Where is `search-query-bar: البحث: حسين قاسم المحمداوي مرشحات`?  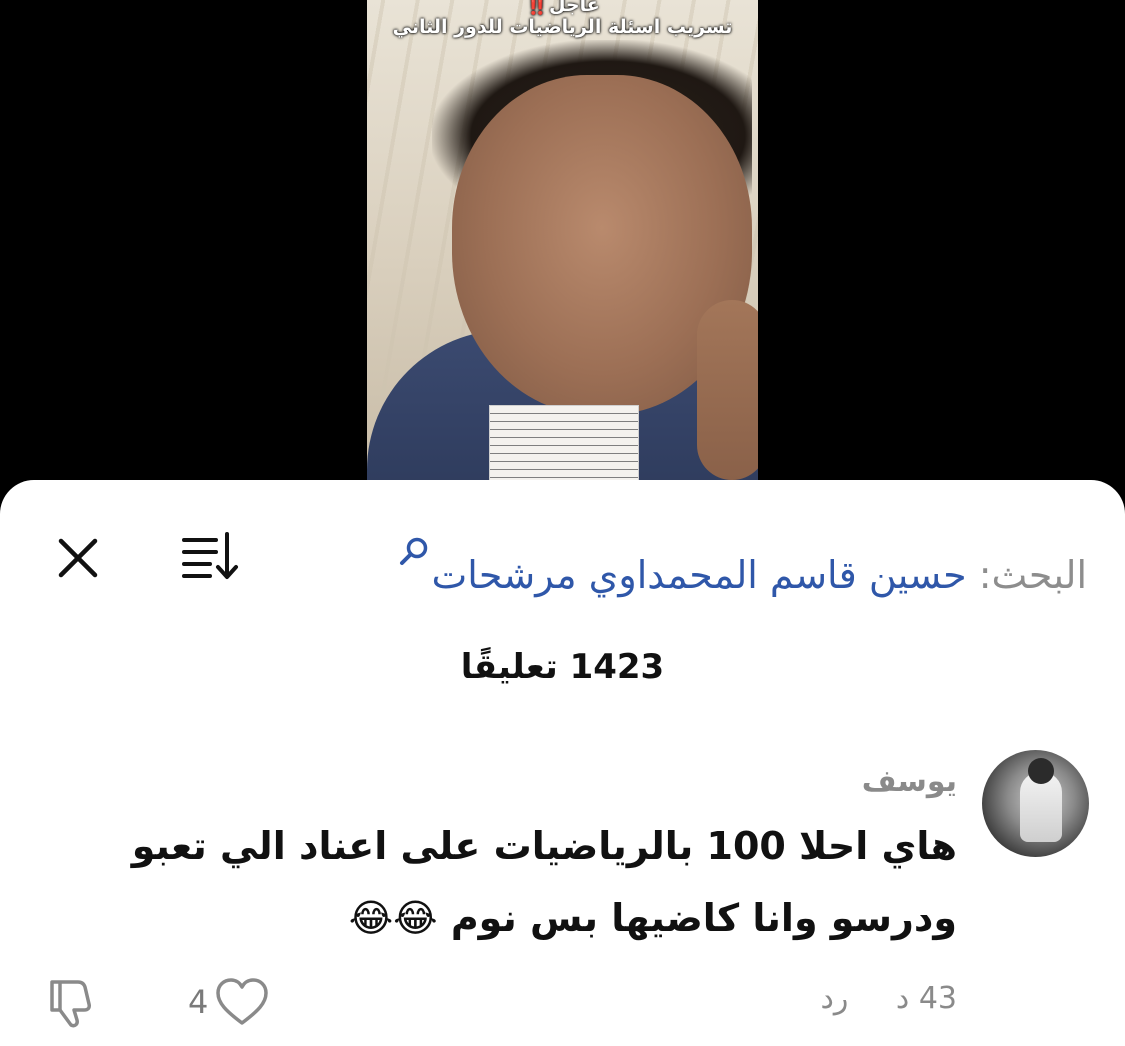 search-query-bar: البحث: حسين قاسم المحمداوي مرشحات is located at coordinates (742, 565).